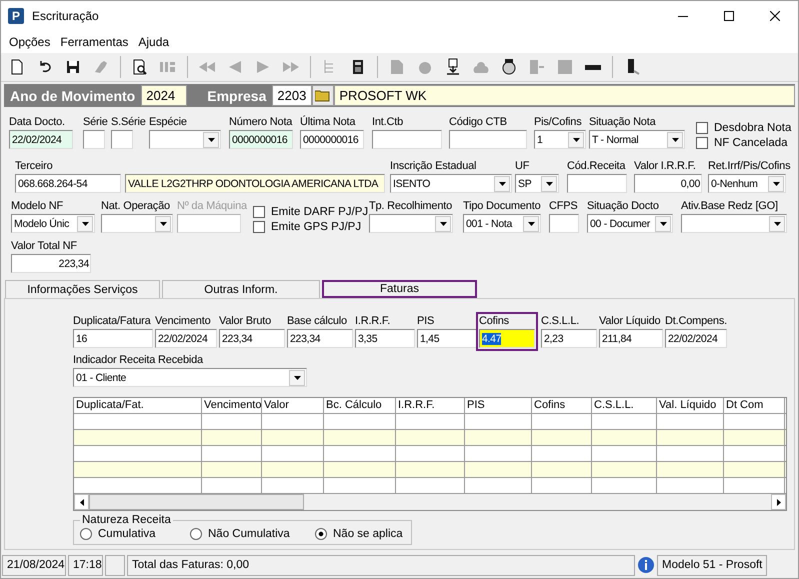  What do you see at coordinates (478, 122) in the screenshot?
I see `field-label: Código CTB` at bounding box center [478, 122].